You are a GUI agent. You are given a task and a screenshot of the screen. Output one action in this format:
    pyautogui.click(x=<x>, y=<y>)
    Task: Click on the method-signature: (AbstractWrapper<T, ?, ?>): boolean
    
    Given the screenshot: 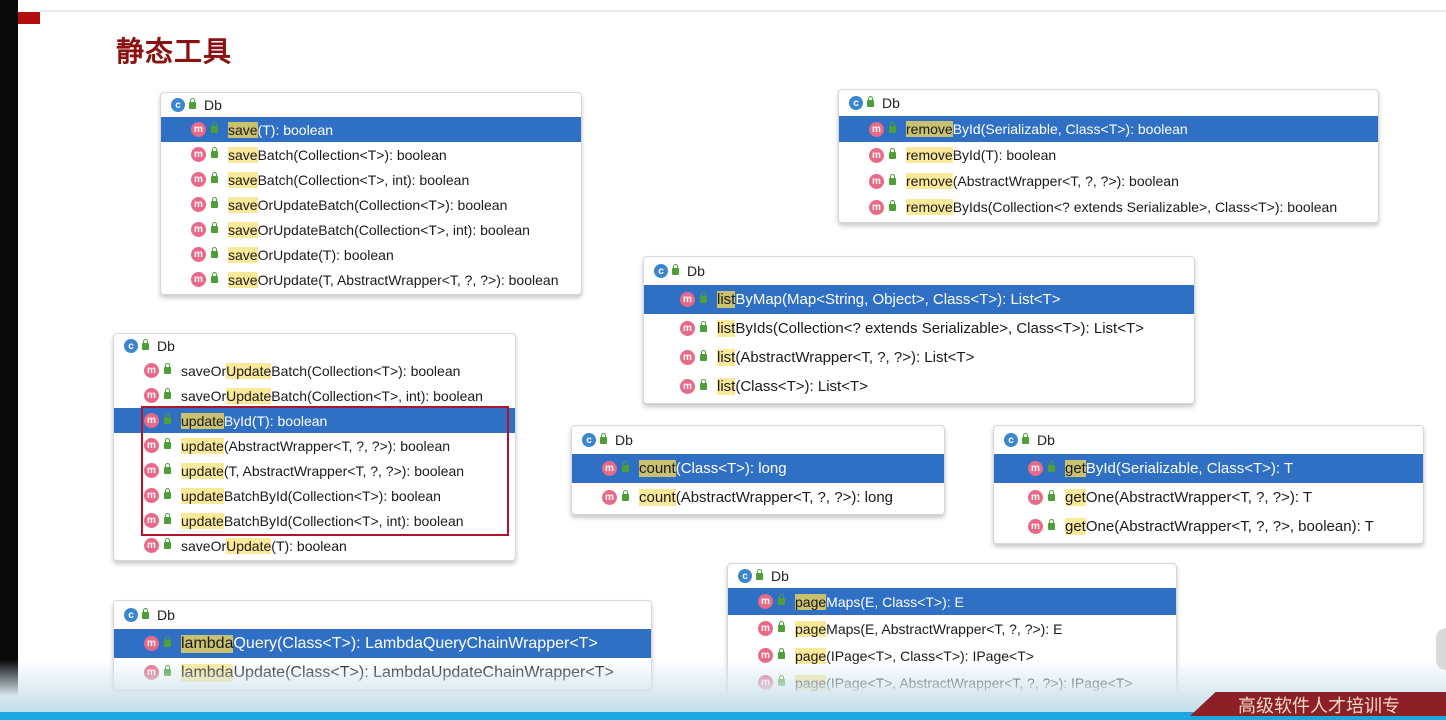 What is the action you would take?
    pyautogui.click(x=1065, y=181)
    